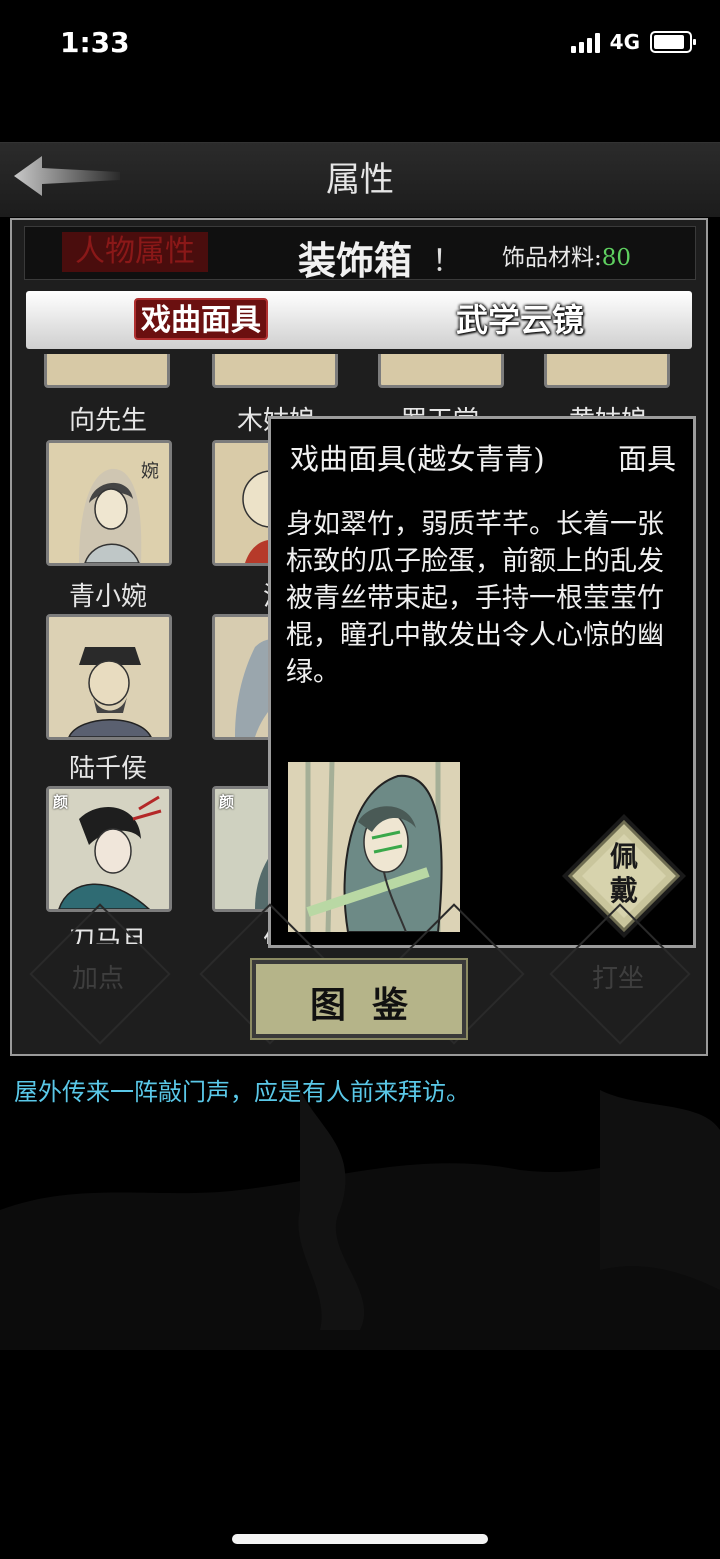 The image size is (720, 1559). I want to click on detail-type: 面具, so click(647, 459).